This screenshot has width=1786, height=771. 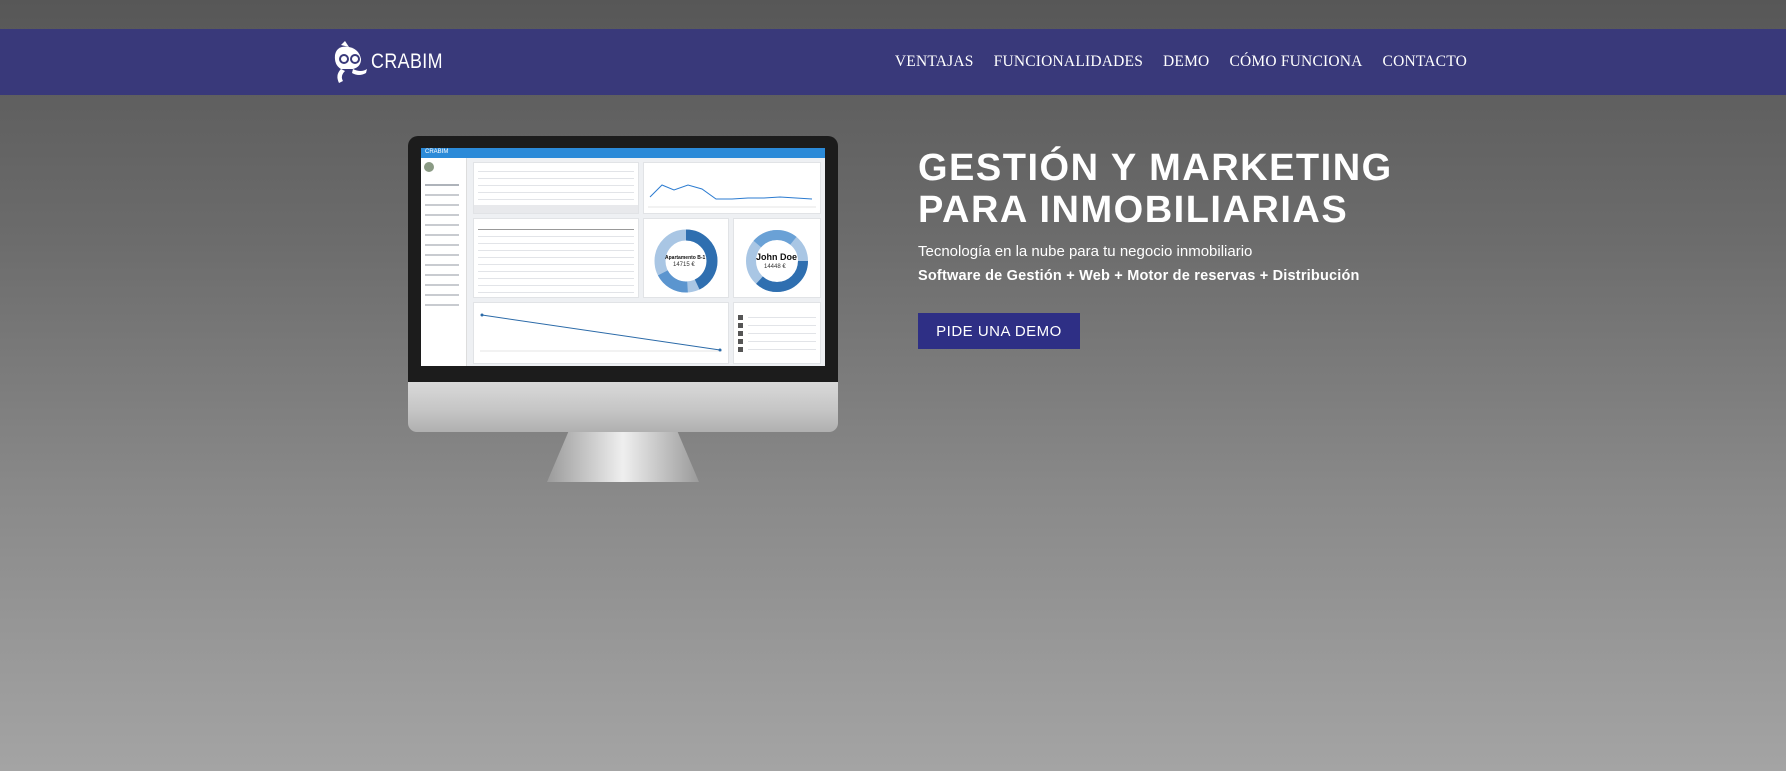 I want to click on trend-chart, so click(x=601, y=332).